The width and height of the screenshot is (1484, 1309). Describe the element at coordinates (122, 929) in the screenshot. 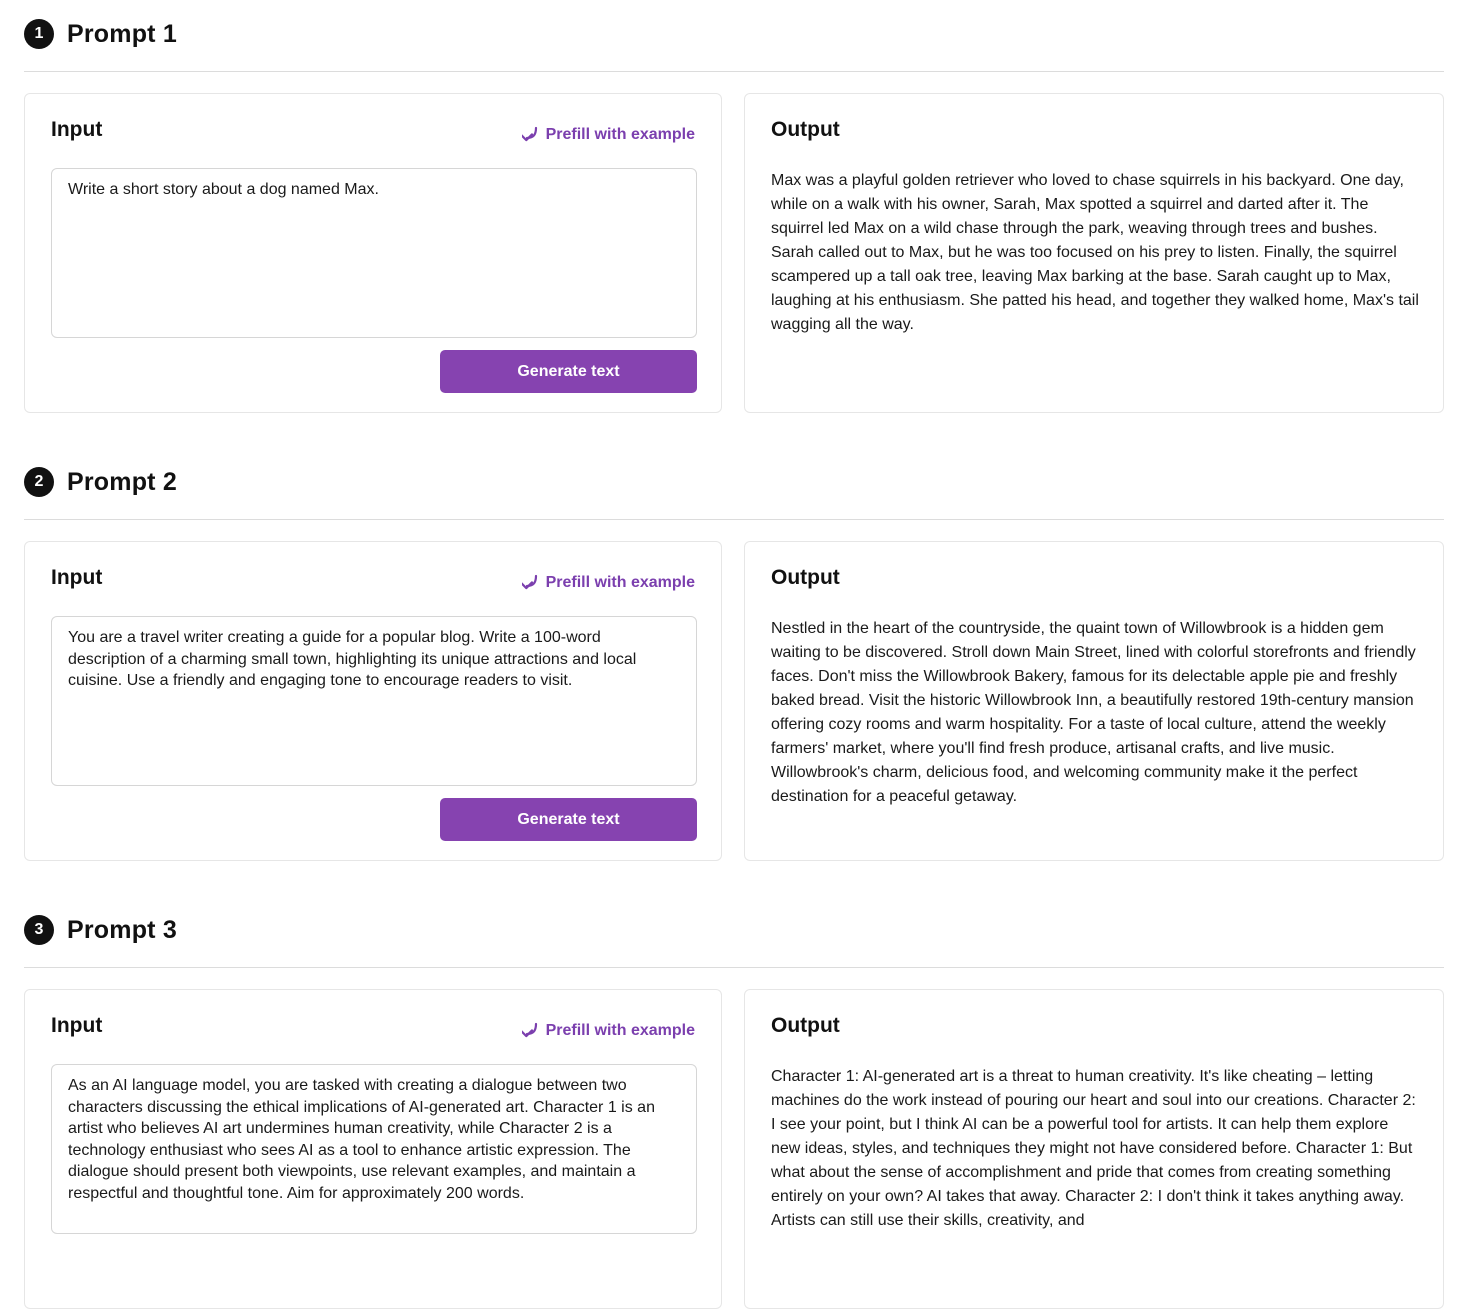

I see `section-title: Prompt 3` at that location.